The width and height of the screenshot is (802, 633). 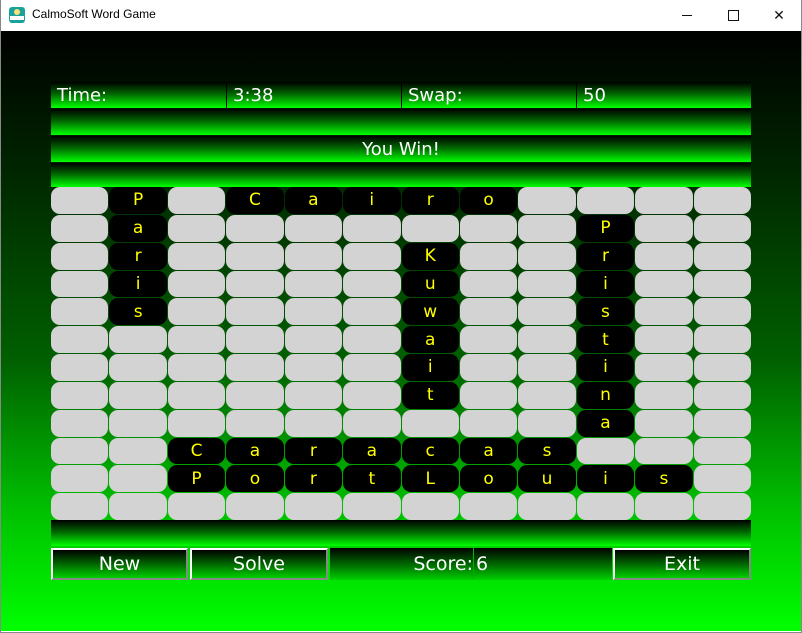 What do you see at coordinates (430, 256) in the screenshot?
I see `letter-tile: K` at bounding box center [430, 256].